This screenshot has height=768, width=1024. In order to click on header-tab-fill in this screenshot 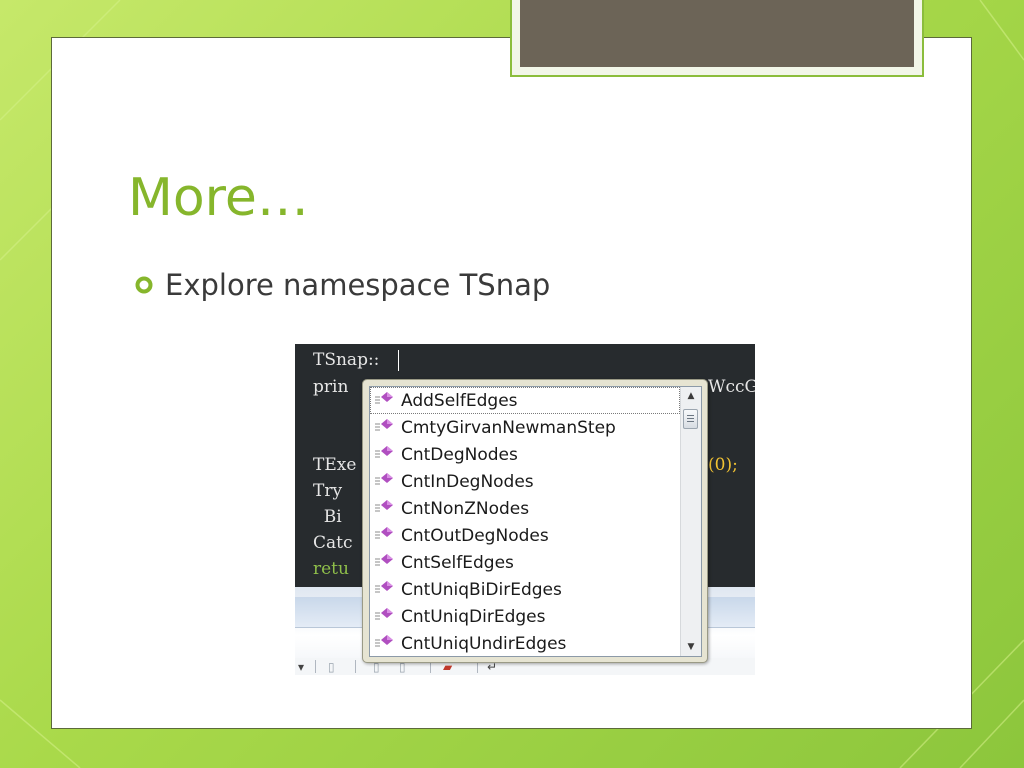, I will do `click(717, 33)`.